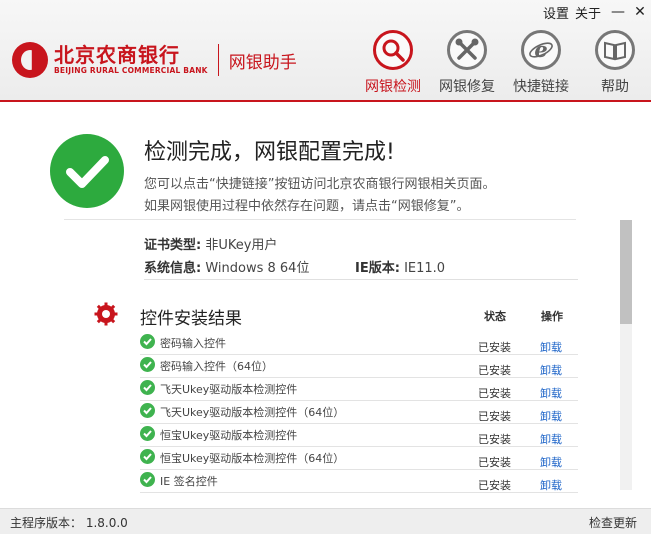 Image resolution: width=651 pixels, height=534 pixels. I want to click on nav-check-button: 网银检测, so click(393, 63).